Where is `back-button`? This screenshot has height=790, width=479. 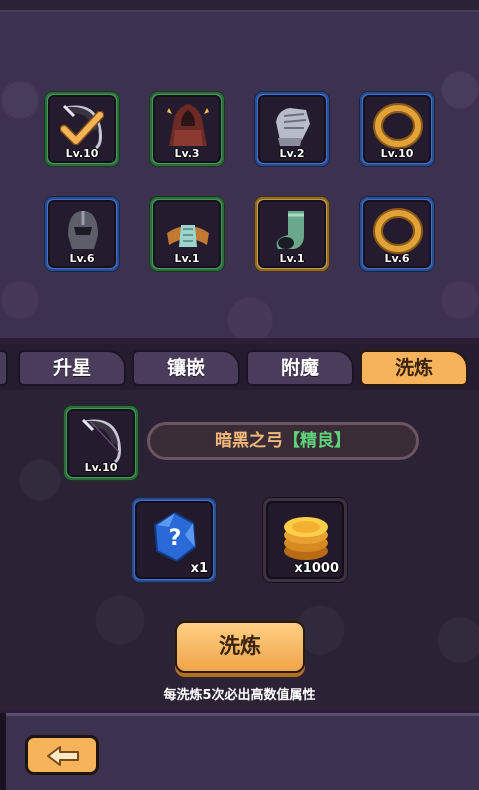 back-button is located at coordinates (62, 755).